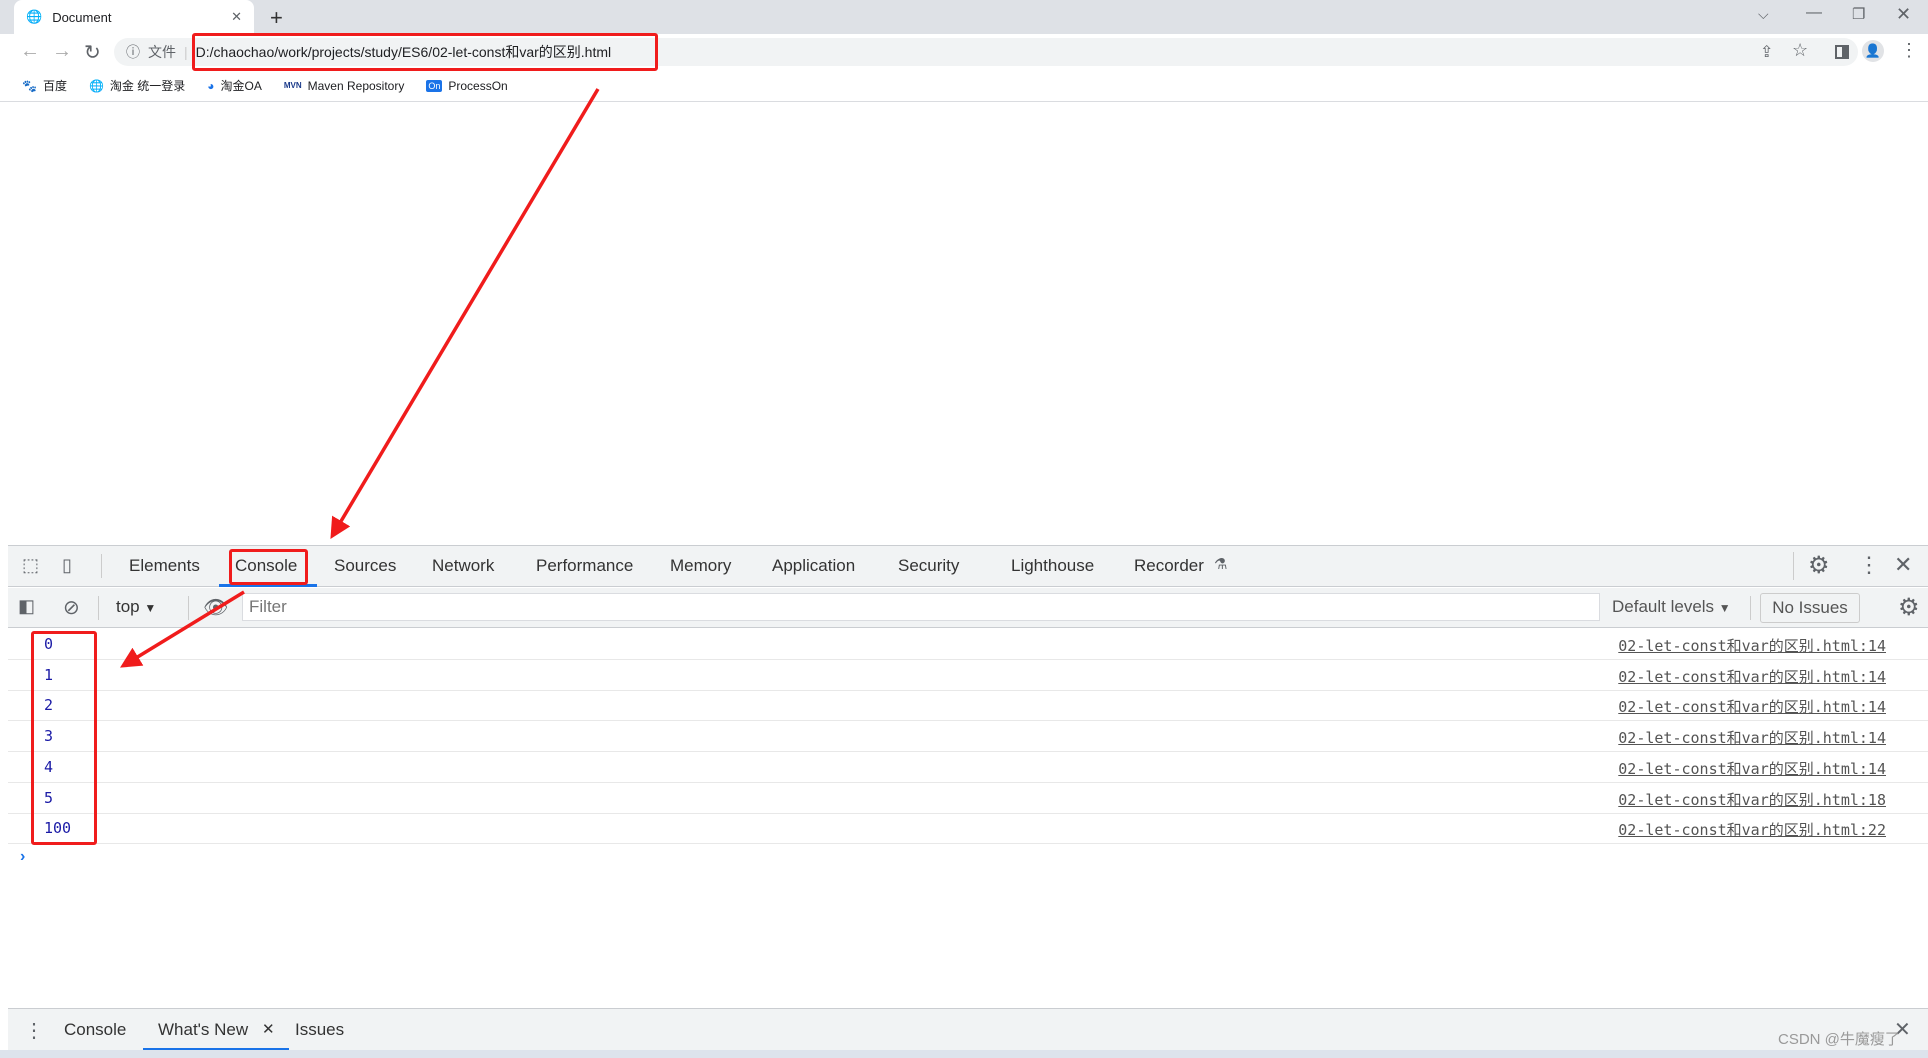 This screenshot has width=1928, height=1058. I want to click on annotation-arrow-console-to-values, so click(182, 629).